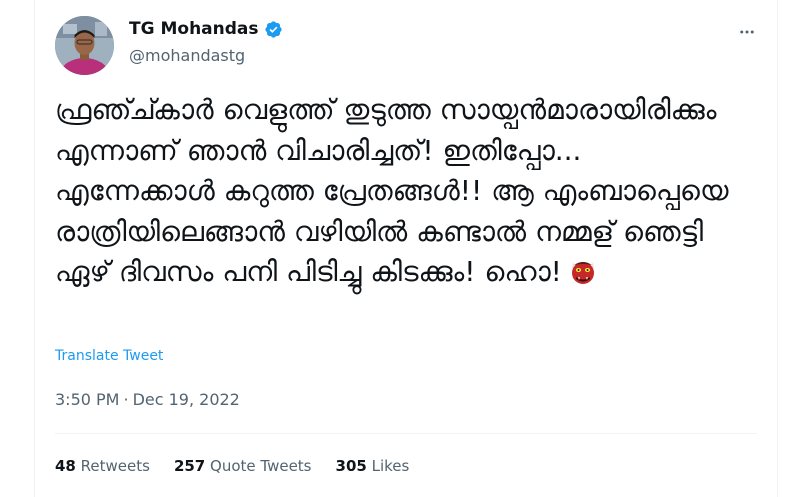 This screenshot has width=800, height=497. I want to click on tweet-date: Dec 19, 2022, so click(186, 399).